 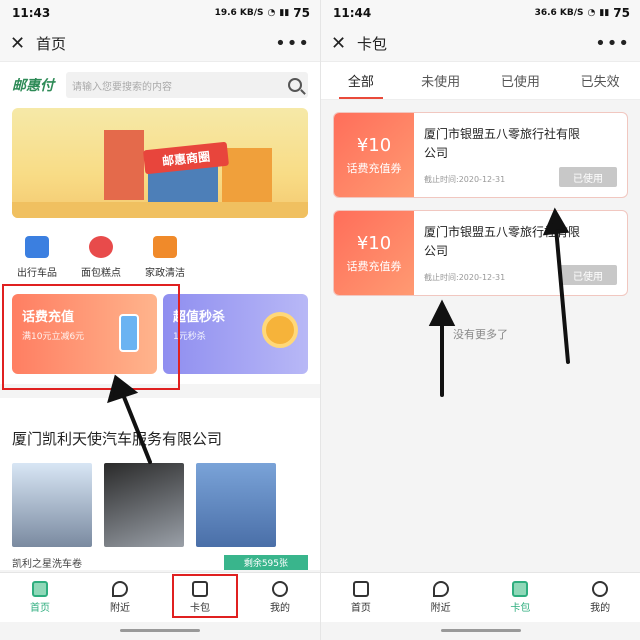 What do you see at coordinates (160, 163) in the screenshot?
I see `promo-banner: 邮惠商圈` at bounding box center [160, 163].